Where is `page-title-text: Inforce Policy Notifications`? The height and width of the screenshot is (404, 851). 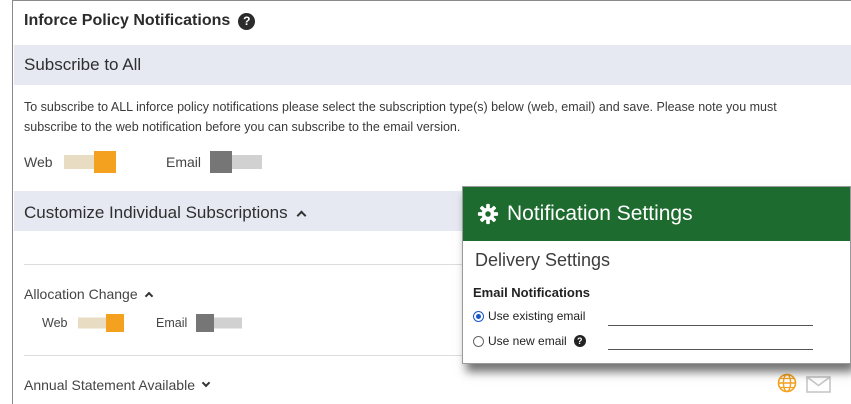
page-title-text: Inforce Policy Notifications is located at coordinates (127, 20).